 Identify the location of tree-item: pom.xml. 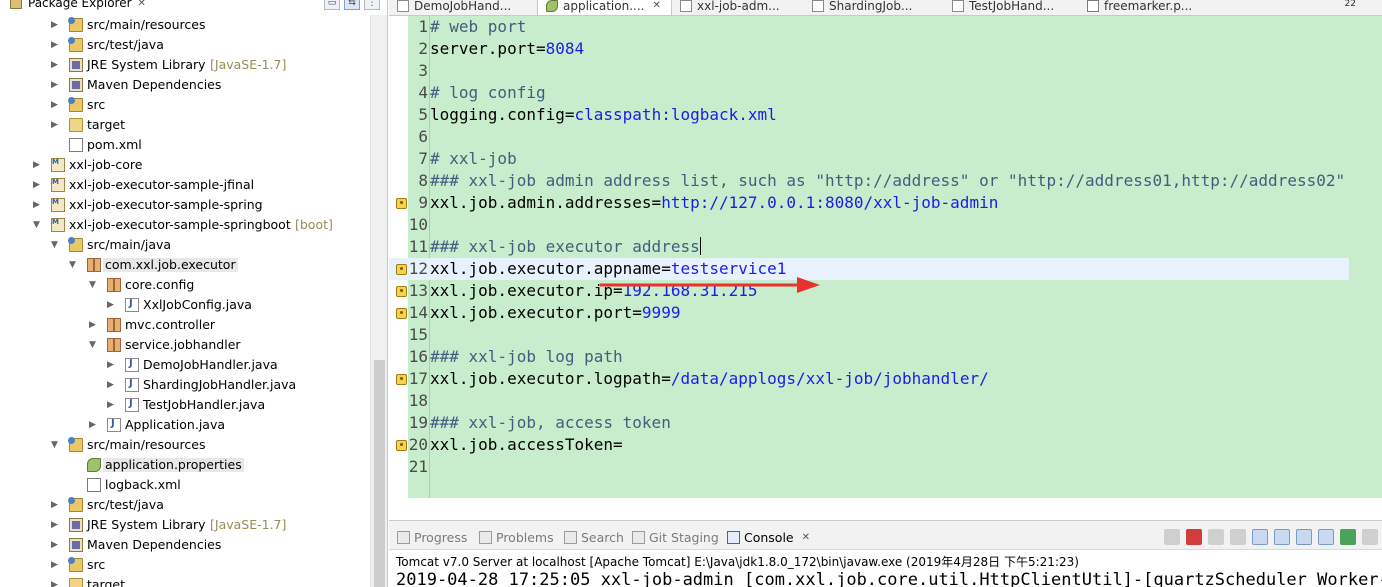
(185, 145).